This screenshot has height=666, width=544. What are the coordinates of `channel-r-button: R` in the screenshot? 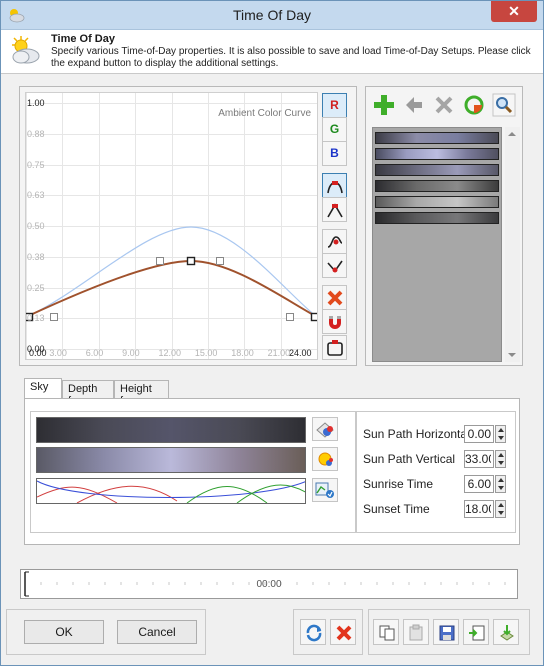 It's located at (334, 105).